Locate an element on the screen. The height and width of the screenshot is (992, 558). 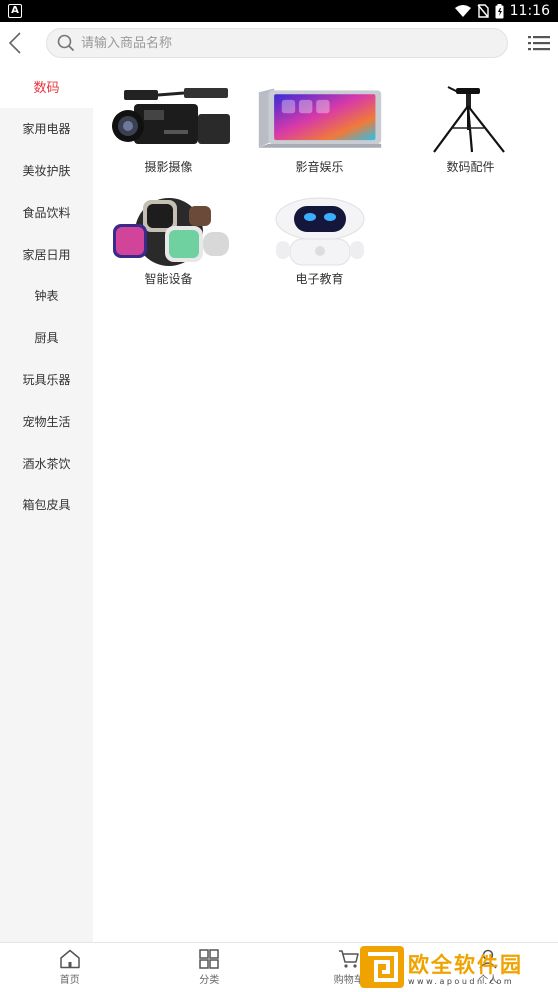
search-bar is located at coordinates (277, 43).